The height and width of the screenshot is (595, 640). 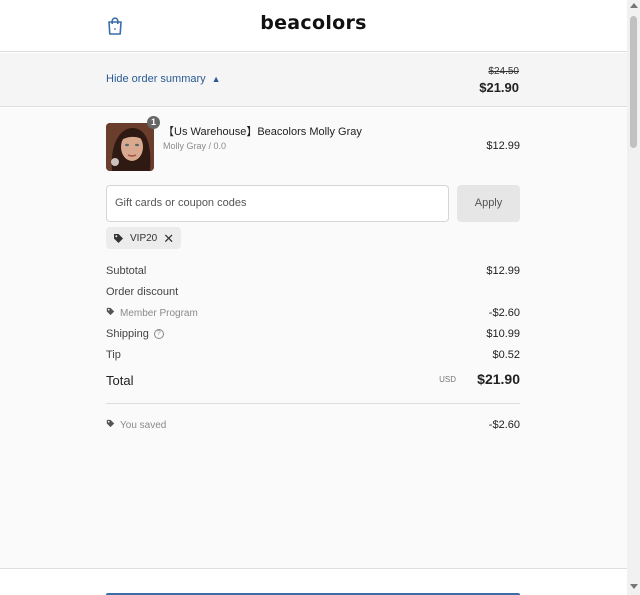 What do you see at coordinates (158, 334) in the screenshot?
I see `help-icon: ?` at bounding box center [158, 334].